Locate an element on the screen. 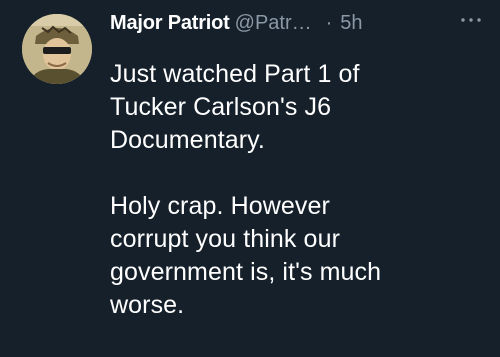 The image size is (500, 357). tweet-header: Major Patriot @Patr… · 5h is located at coordinates (305, 23).